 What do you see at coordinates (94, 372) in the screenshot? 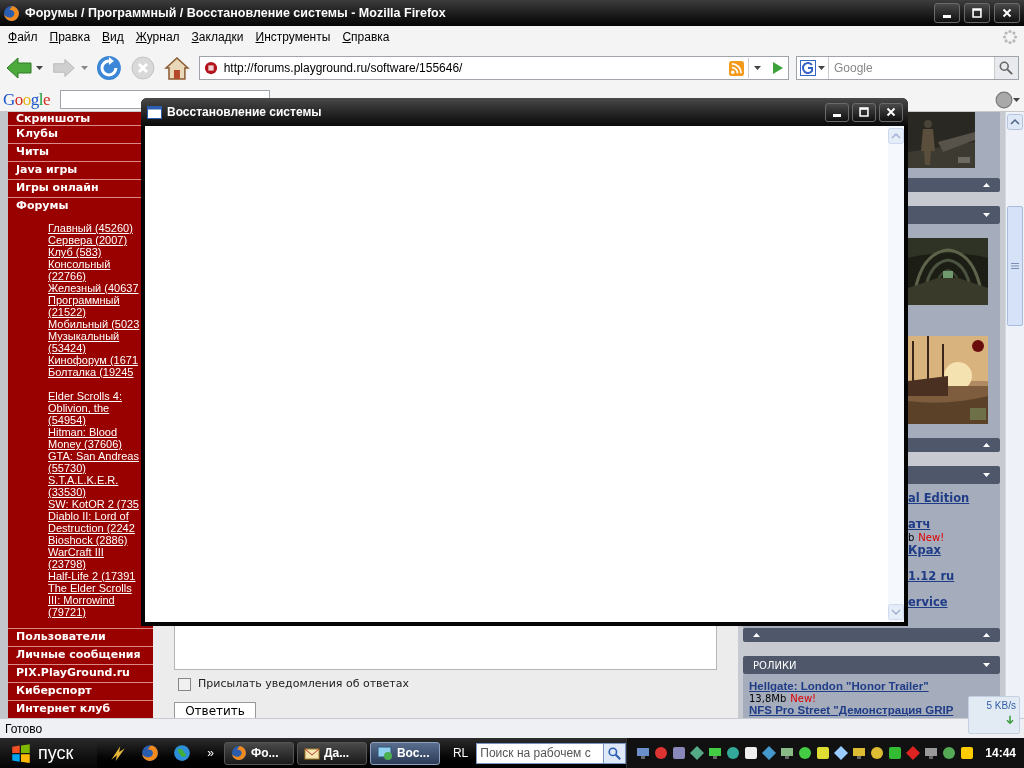
I see `forum-link: Болталка (19245` at bounding box center [94, 372].